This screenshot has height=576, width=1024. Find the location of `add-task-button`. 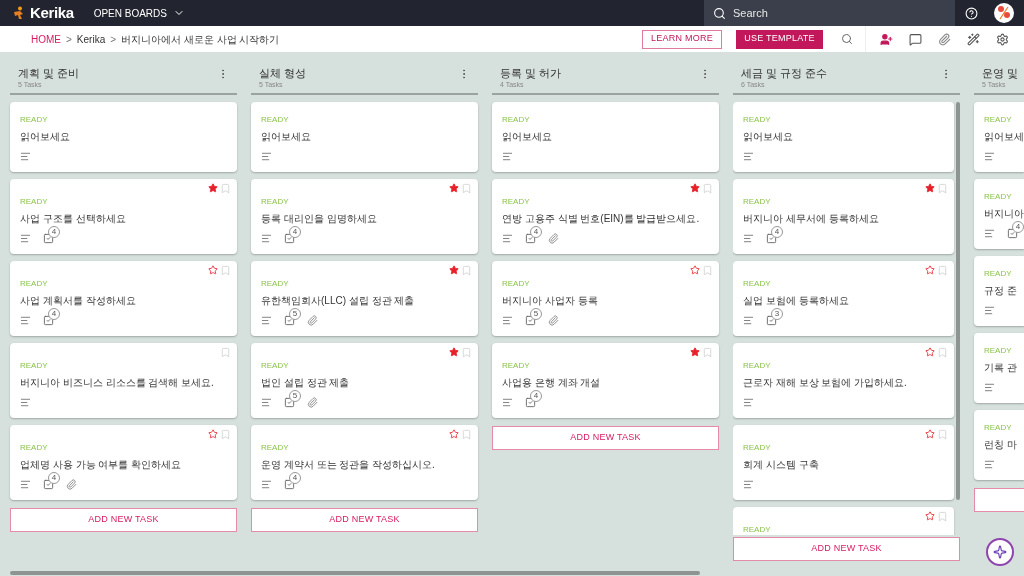

add-task-button is located at coordinates (999, 500).